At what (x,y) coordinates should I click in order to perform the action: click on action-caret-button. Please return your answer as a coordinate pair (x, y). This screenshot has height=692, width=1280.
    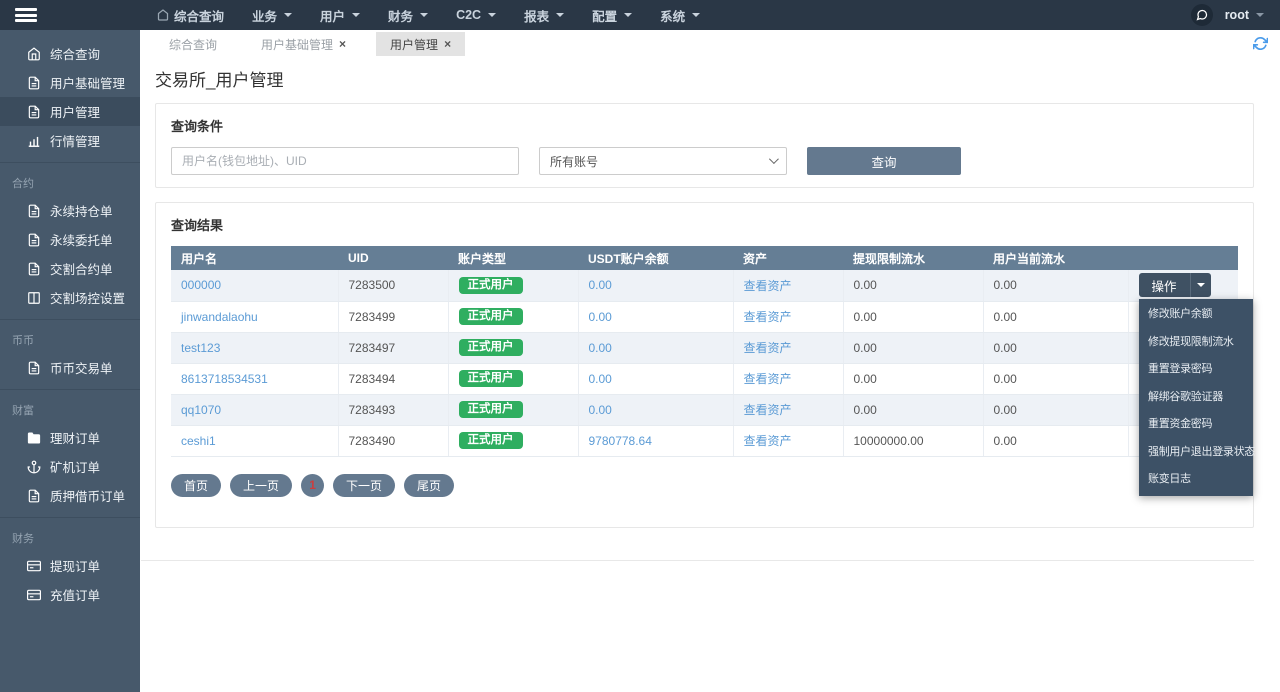
    Looking at the image, I should click on (1201, 285).